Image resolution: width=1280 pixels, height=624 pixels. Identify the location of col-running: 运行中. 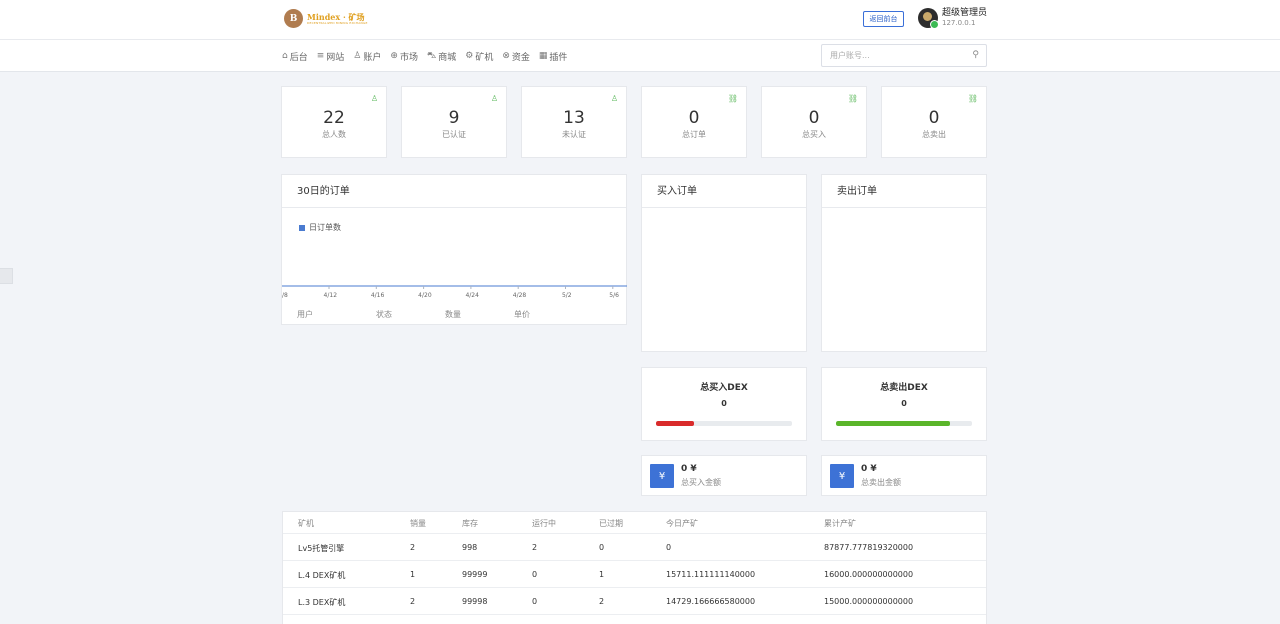
(544, 523).